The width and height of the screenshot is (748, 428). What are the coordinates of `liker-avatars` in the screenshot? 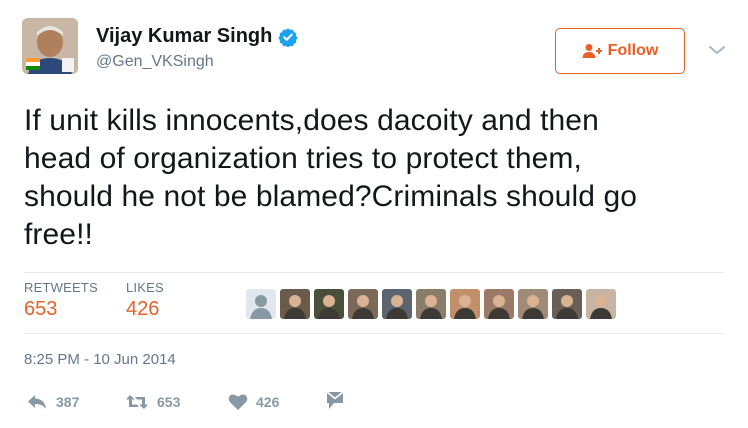 It's located at (433, 304).